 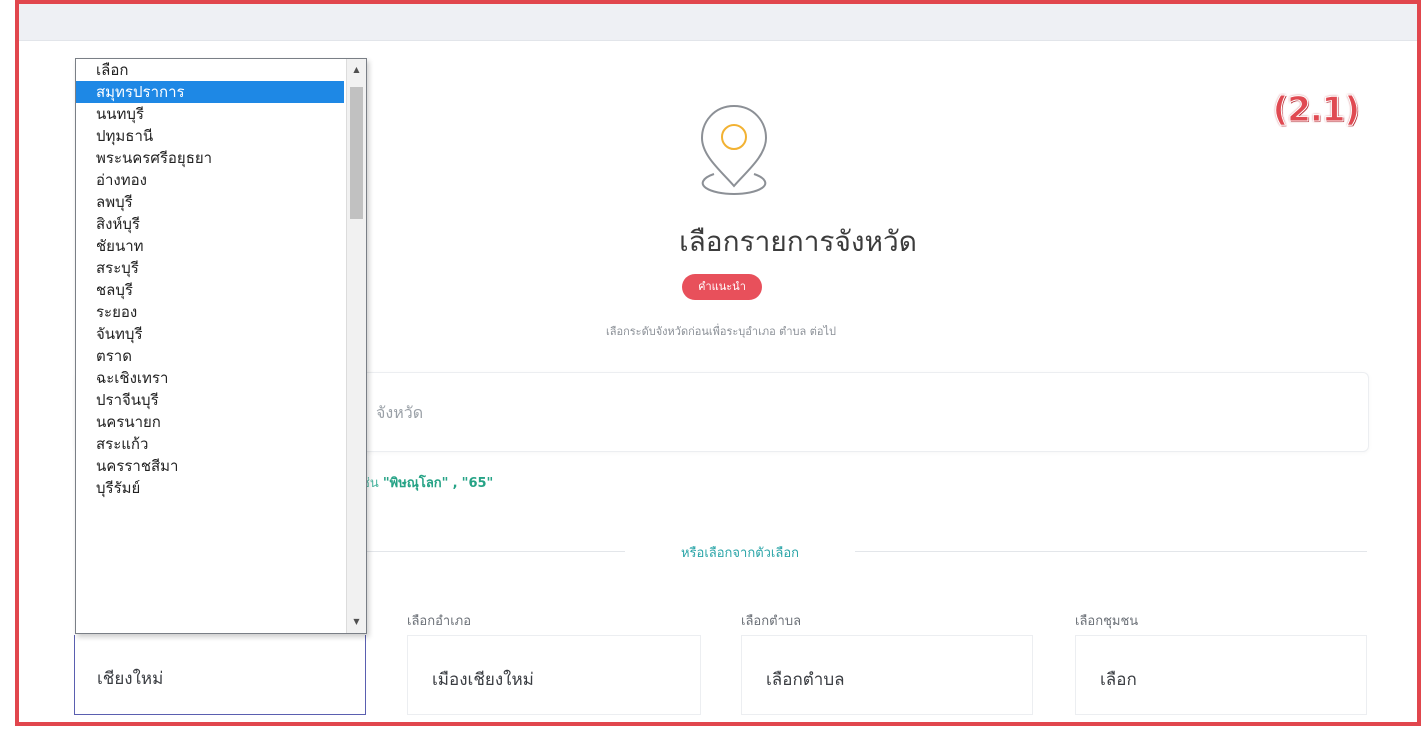 I want to click on province-option: นครราชสีมา, so click(x=210, y=466).